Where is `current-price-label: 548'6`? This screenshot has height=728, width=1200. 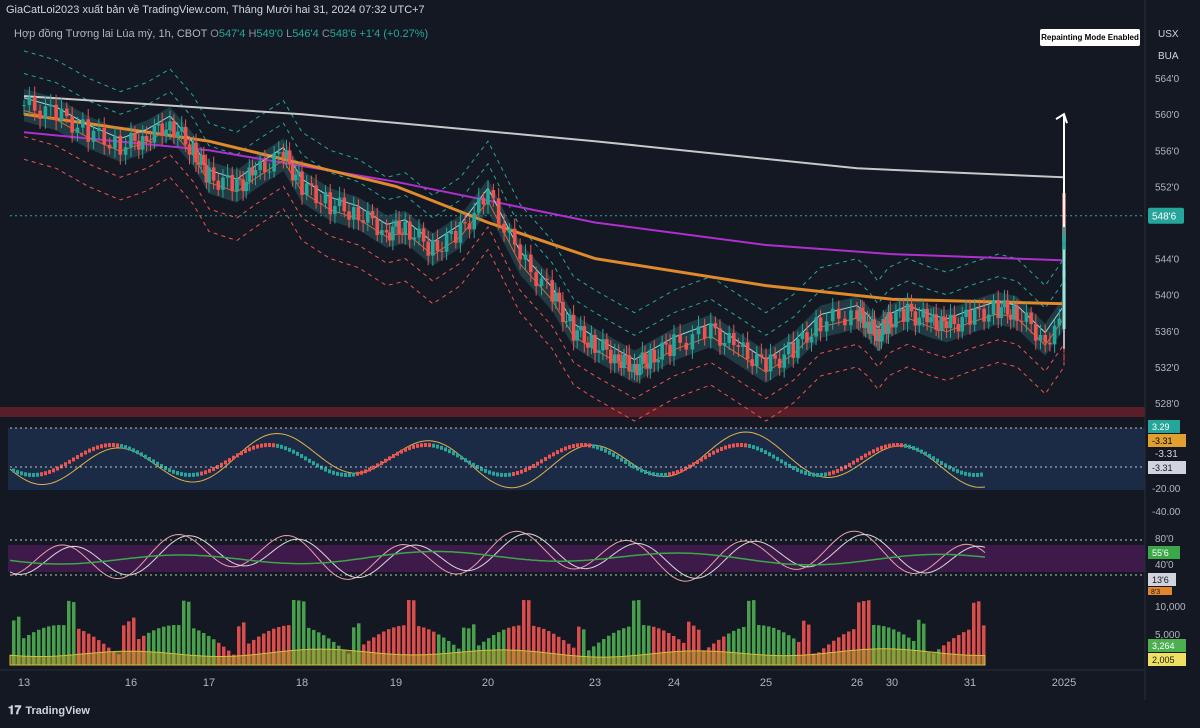 current-price-label: 548'6 is located at coordinates (1164, 217).